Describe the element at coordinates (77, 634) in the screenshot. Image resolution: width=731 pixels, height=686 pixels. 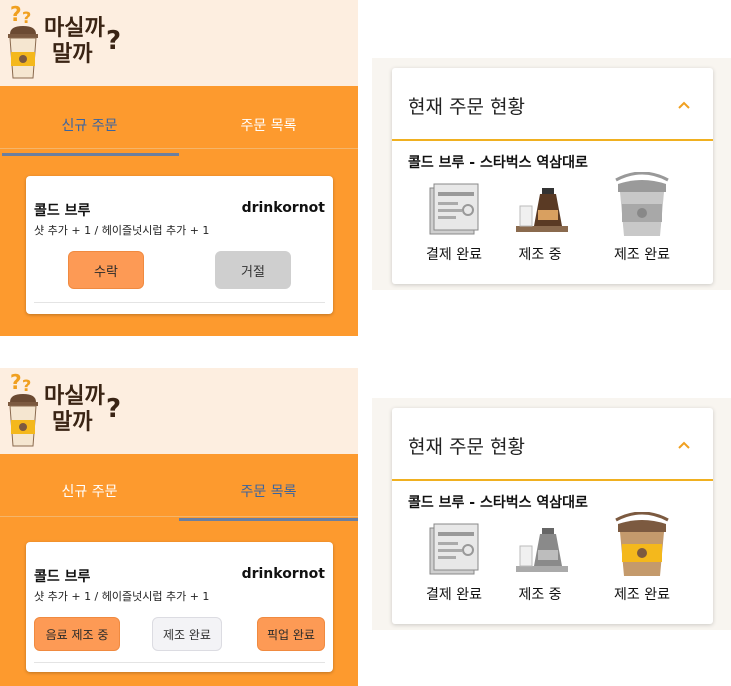
I see `brewing-button: 음료 제조 중` at that location.